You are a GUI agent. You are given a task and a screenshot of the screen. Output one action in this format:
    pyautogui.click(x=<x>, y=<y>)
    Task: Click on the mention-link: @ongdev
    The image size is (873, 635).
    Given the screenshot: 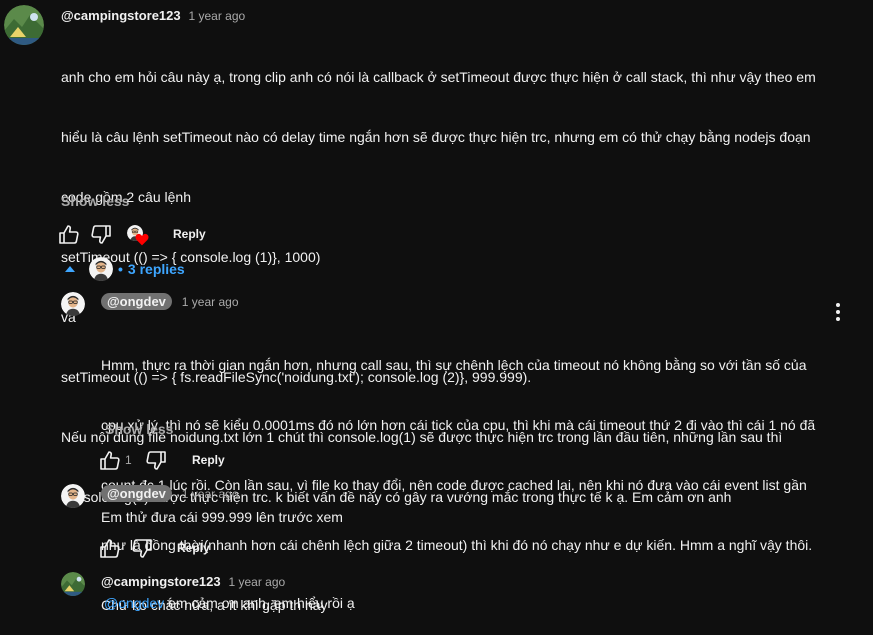 What is the action you would take?
    pyautogui.click(x=134, y=603)
    